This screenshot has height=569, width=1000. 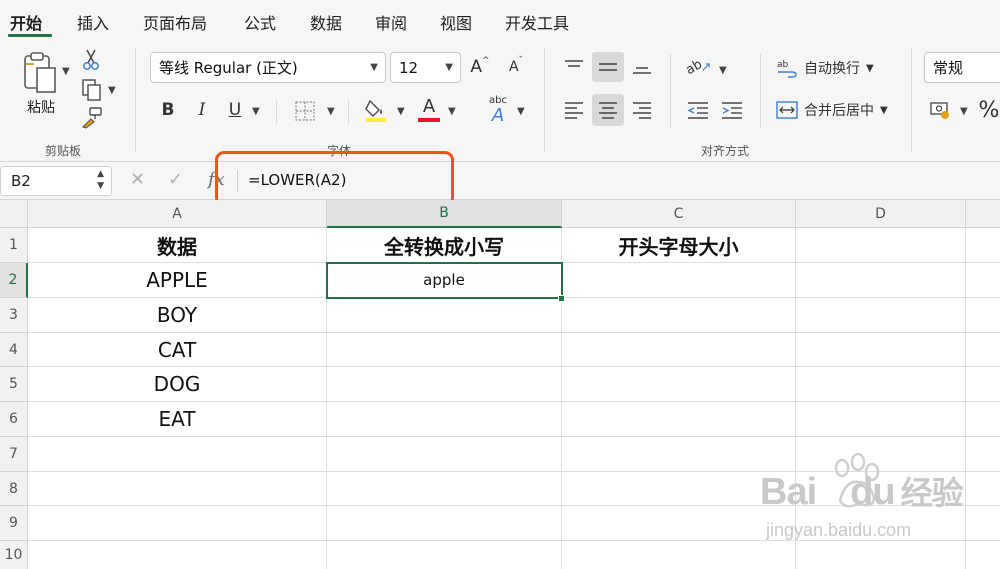 I want to click on orientation-button: ab ↗, so click(x=699, y=67).